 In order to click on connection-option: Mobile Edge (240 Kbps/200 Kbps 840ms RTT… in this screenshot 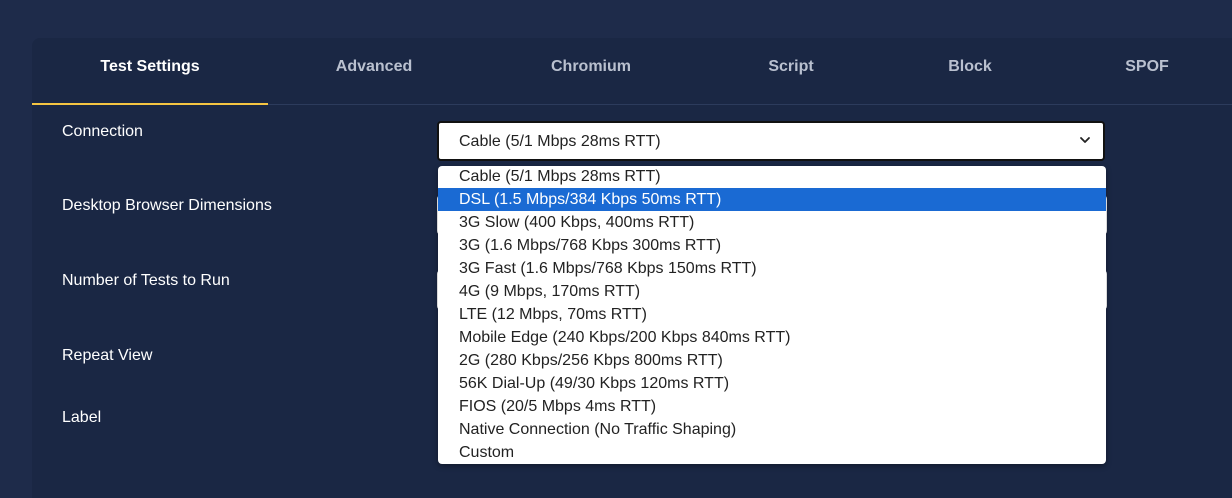, I will do `click(772, 337)`.